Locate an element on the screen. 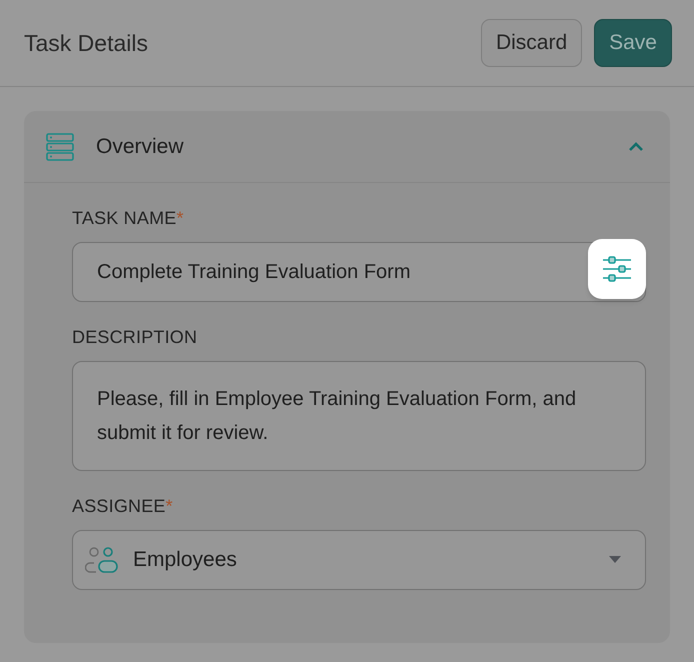 The height and width of the screenshot is (662, 694). select-field: Employees is located at coordinates (359, 560).